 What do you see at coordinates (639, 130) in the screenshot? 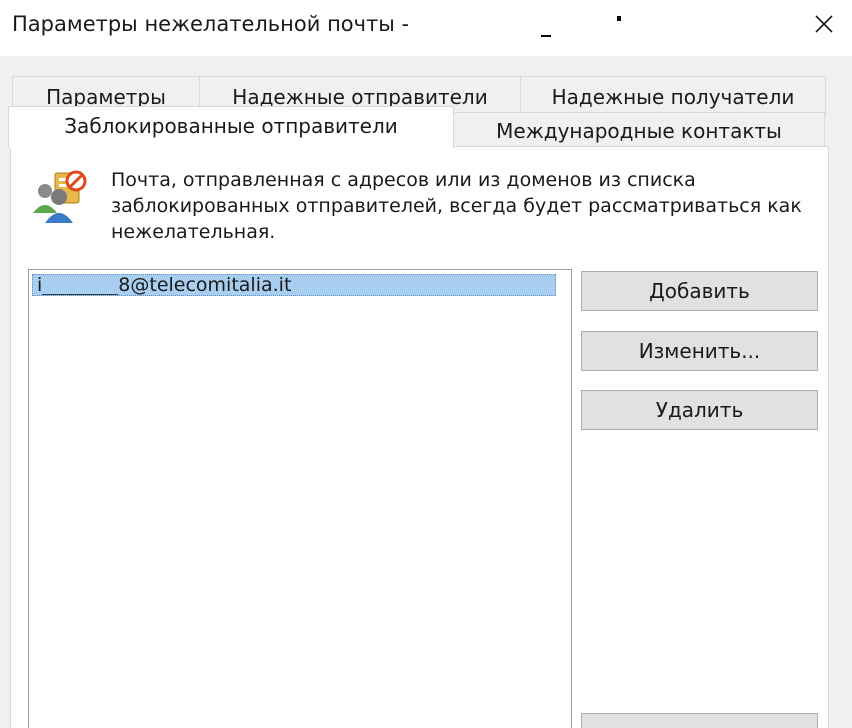
I see `tab-international: Международные контакты` at bounding box center [639, 130].